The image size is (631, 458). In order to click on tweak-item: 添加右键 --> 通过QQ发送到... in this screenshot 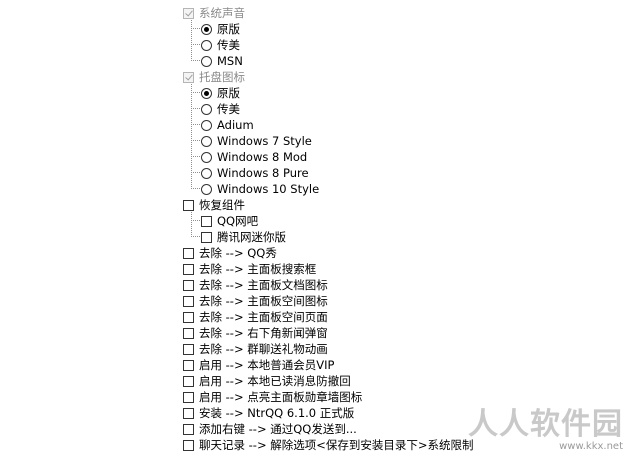, I will do `click(270, 429)`.